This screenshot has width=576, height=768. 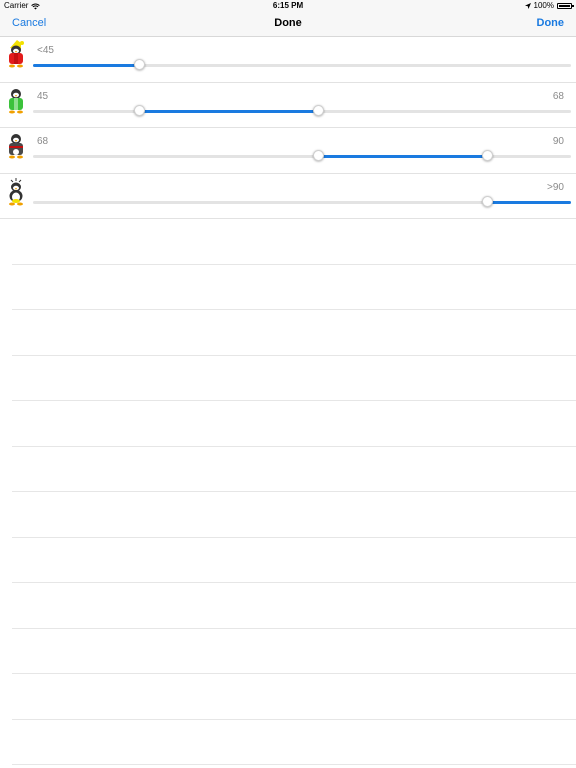 What do you see at coordinates (558, 96) in the screenshot?
I see `range-high-label: 68` at bounding box center [558, 96].